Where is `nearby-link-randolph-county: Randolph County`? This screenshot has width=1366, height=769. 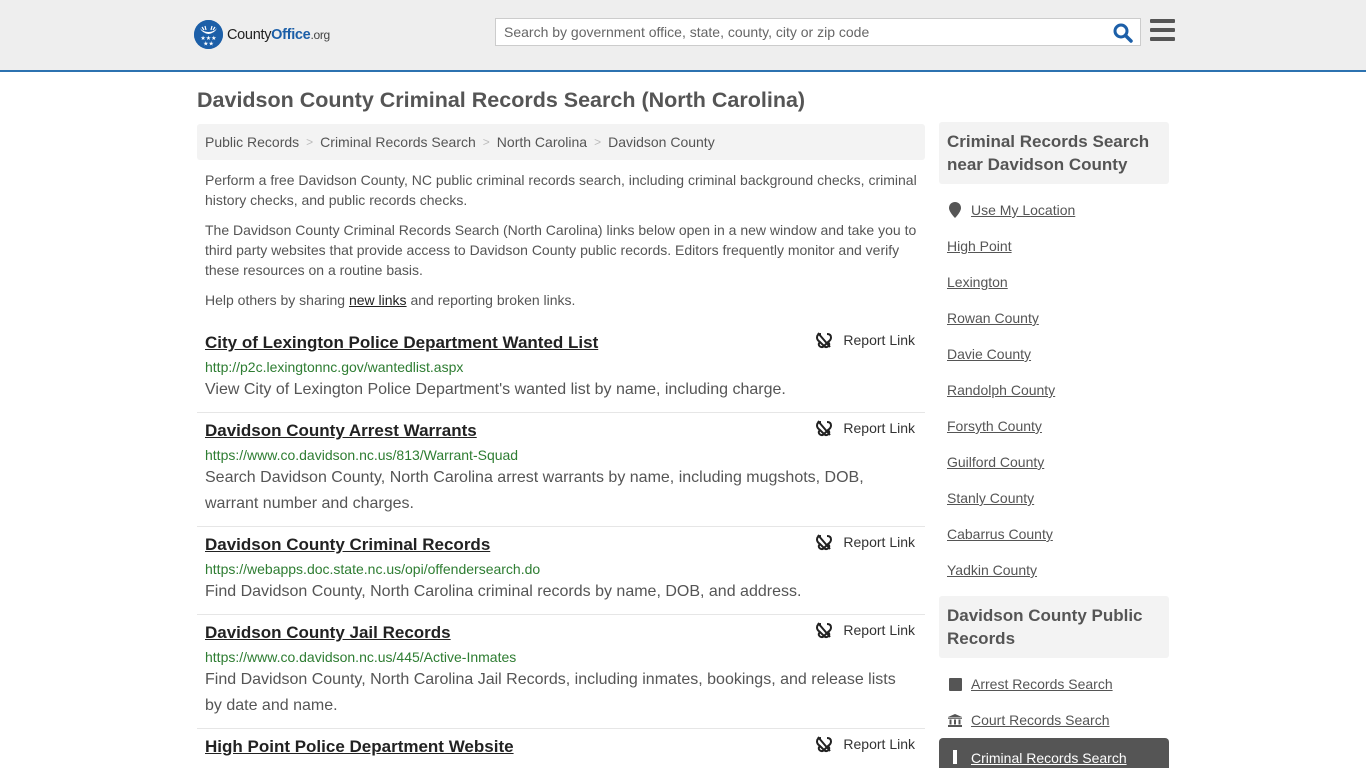 nearby-link-randolph-county: Randolph County is located at coordinates (1001, 390).